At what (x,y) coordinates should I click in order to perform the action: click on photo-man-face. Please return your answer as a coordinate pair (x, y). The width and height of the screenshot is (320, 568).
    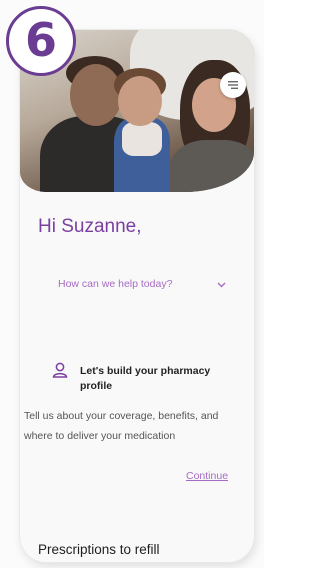
    Looking at the image, I should click on (96, 95).